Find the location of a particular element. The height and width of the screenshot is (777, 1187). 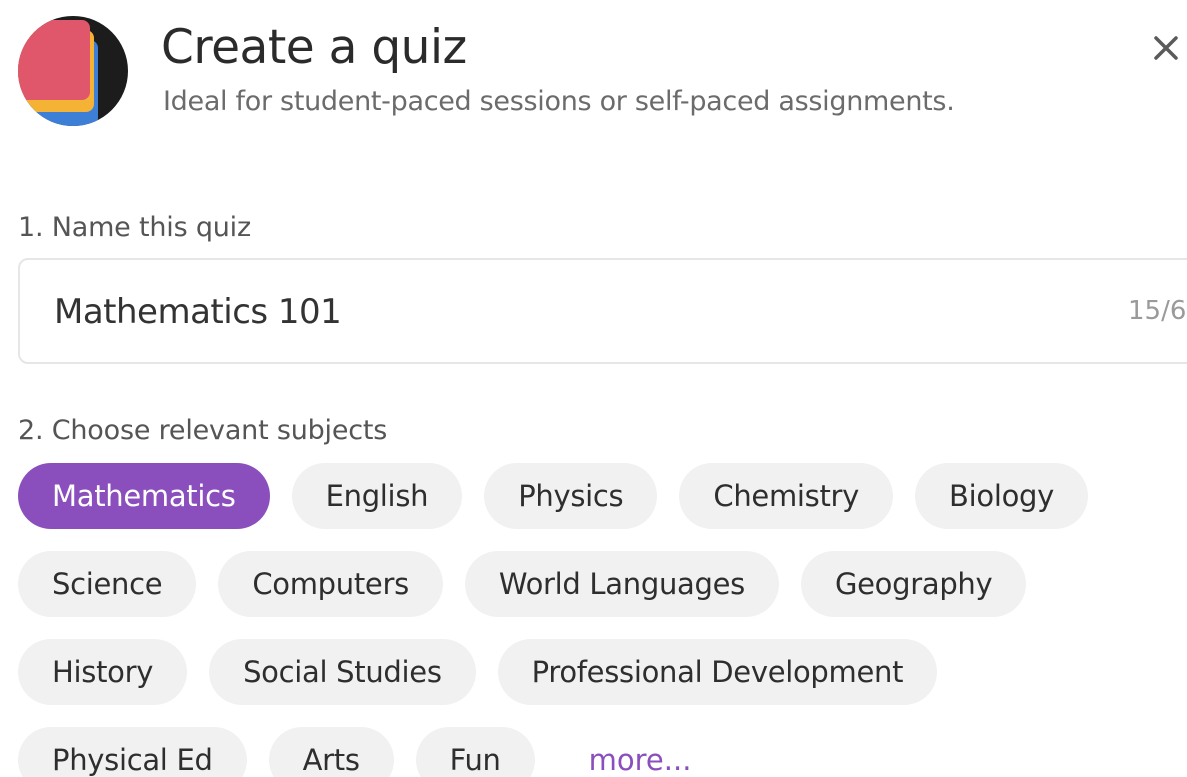

subject-chip-chemistry: Chemistry is located at coordinates (786, 496).